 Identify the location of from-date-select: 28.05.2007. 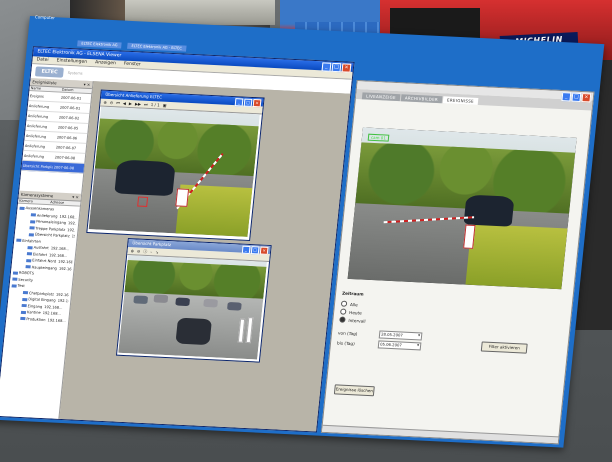
(400, 335).